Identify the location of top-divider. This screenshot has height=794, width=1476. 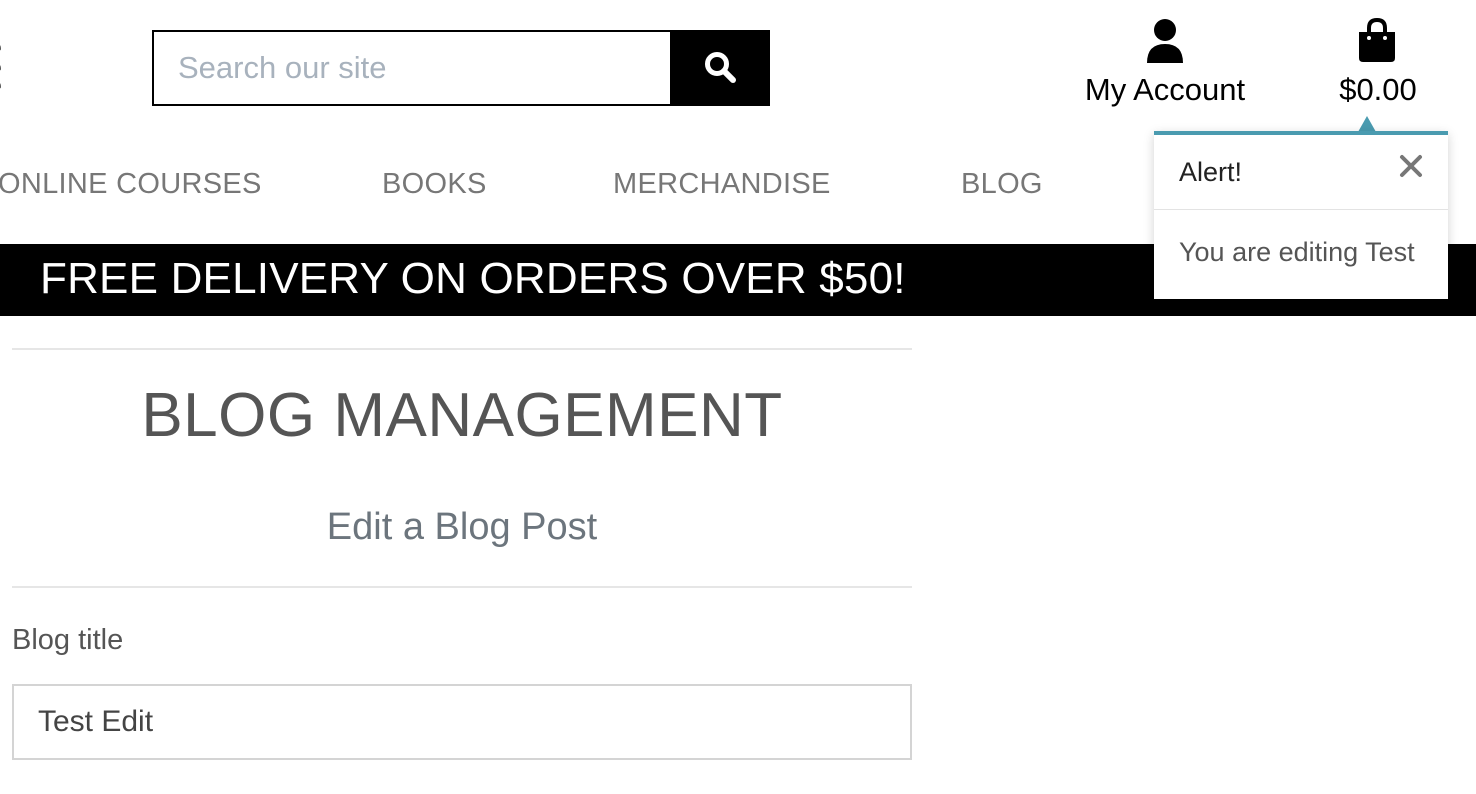
(462, 349).